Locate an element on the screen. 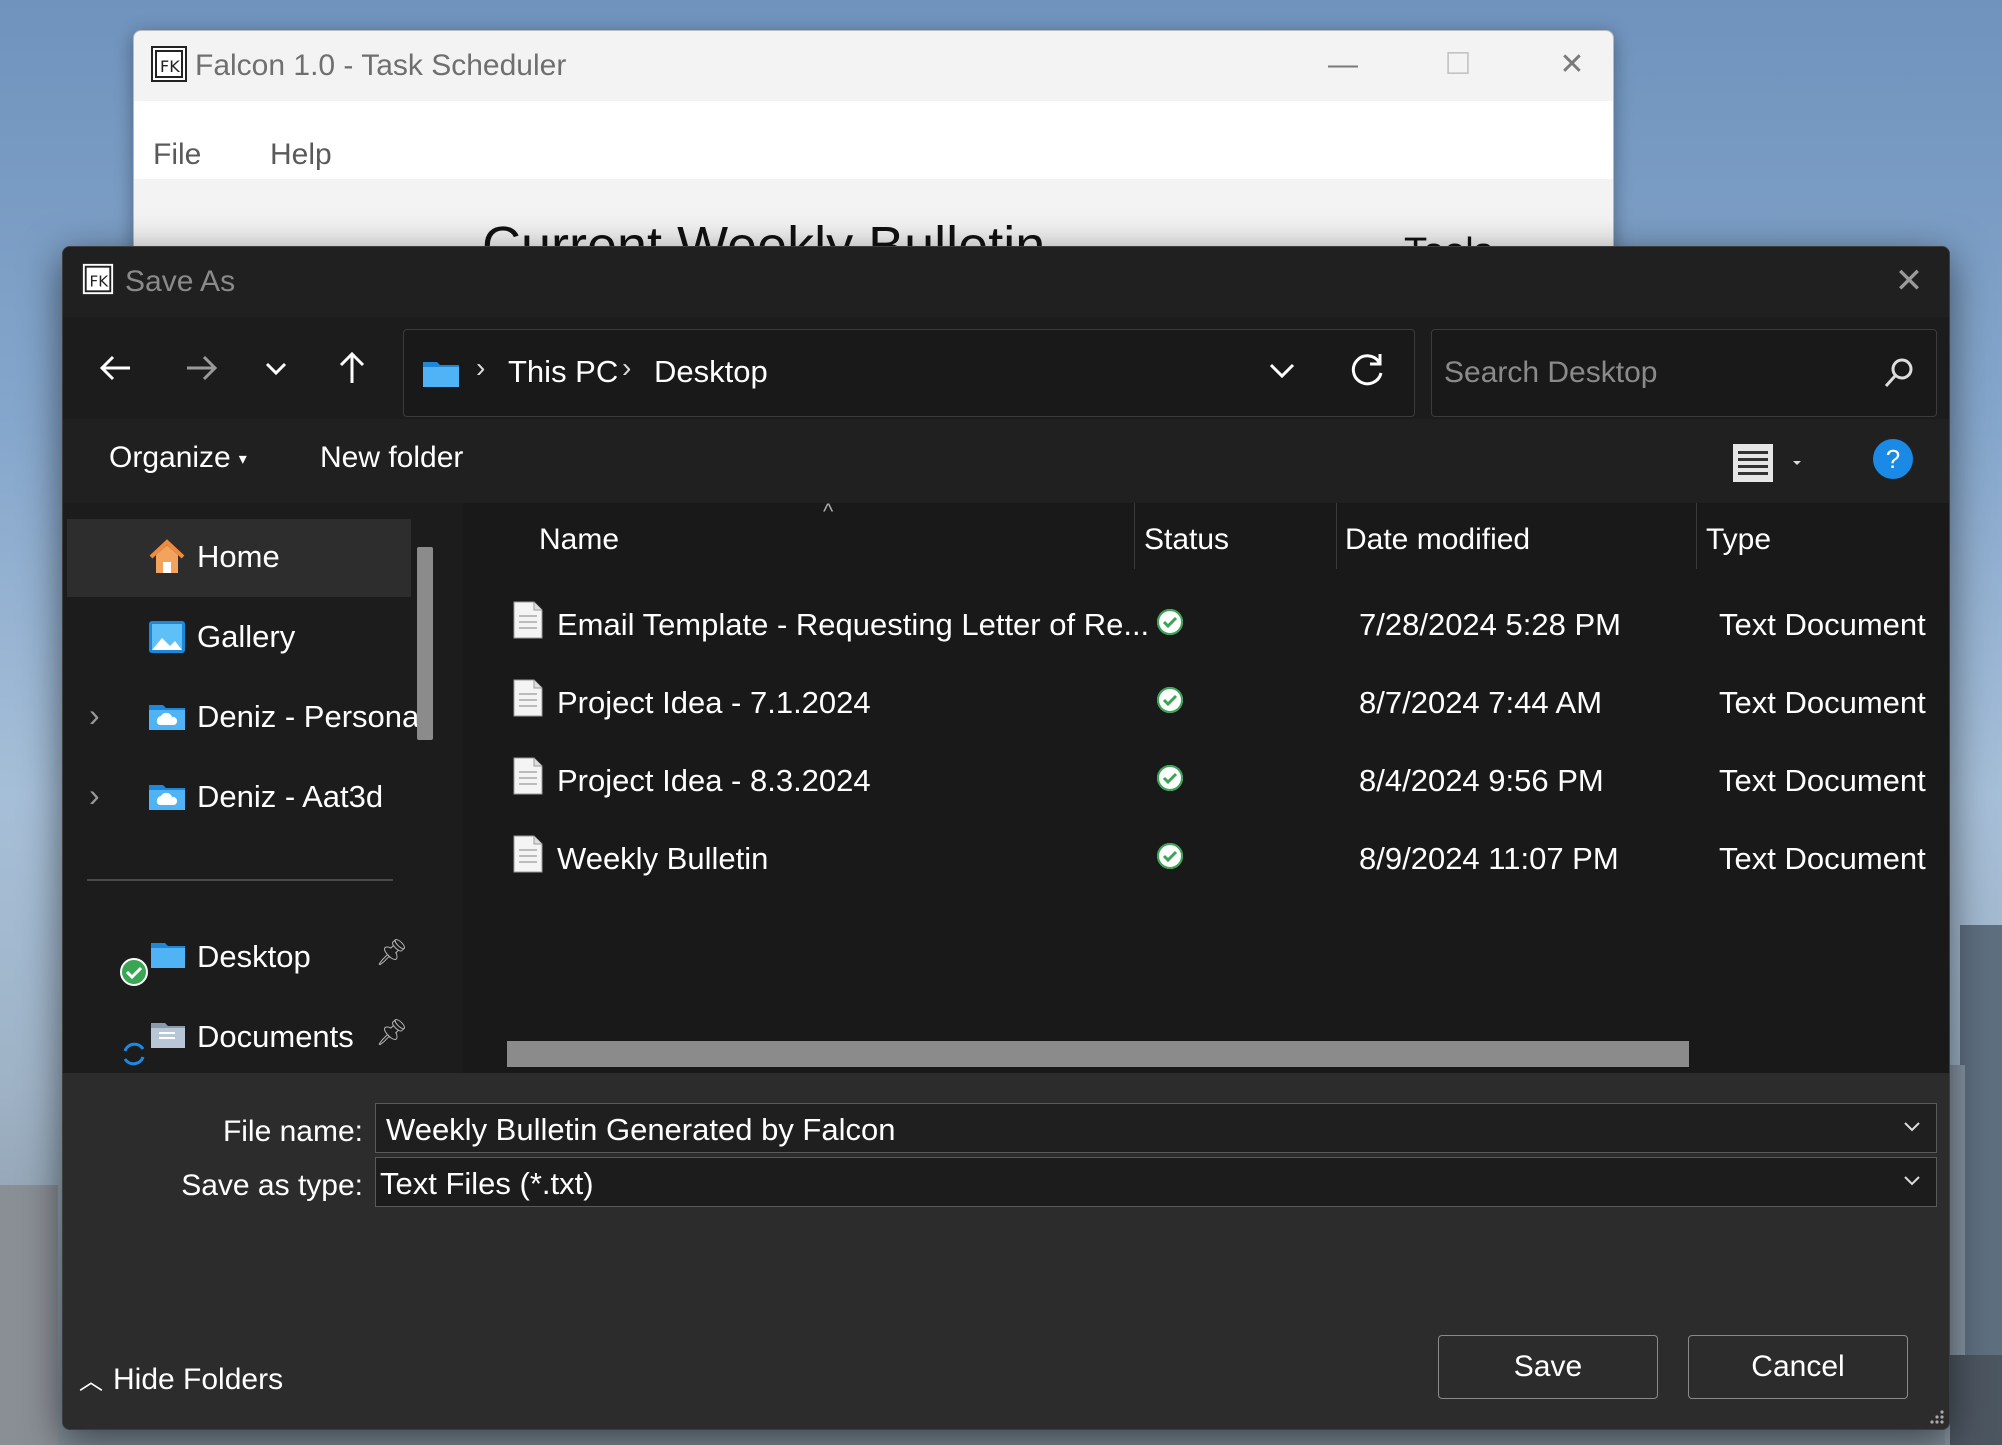 The height and width of the screenshot is (1445, 2002). address-dropdown-icon is located at coordinates (1282, 370).